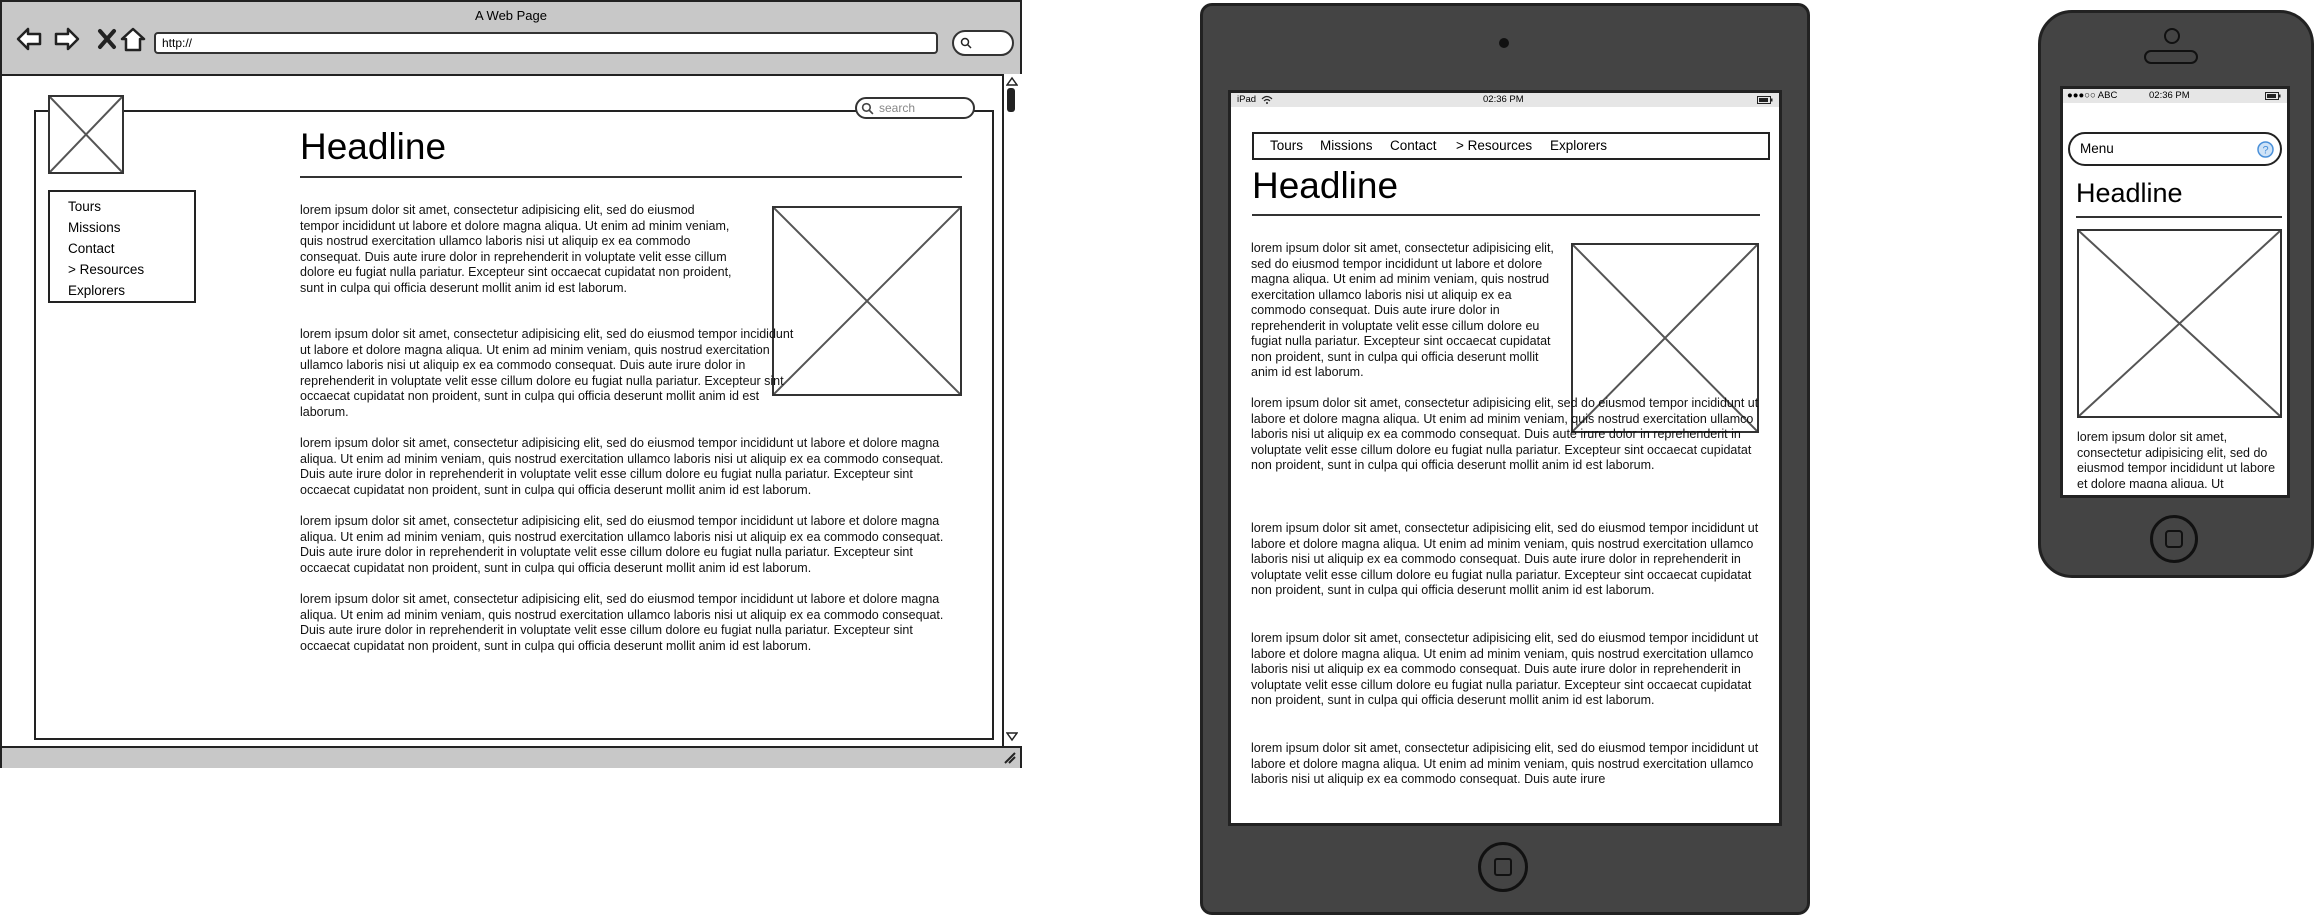 The width and height of the screenshot is (2318, 916). I want to click on tablet-headline-divider, so click(1506, 215).